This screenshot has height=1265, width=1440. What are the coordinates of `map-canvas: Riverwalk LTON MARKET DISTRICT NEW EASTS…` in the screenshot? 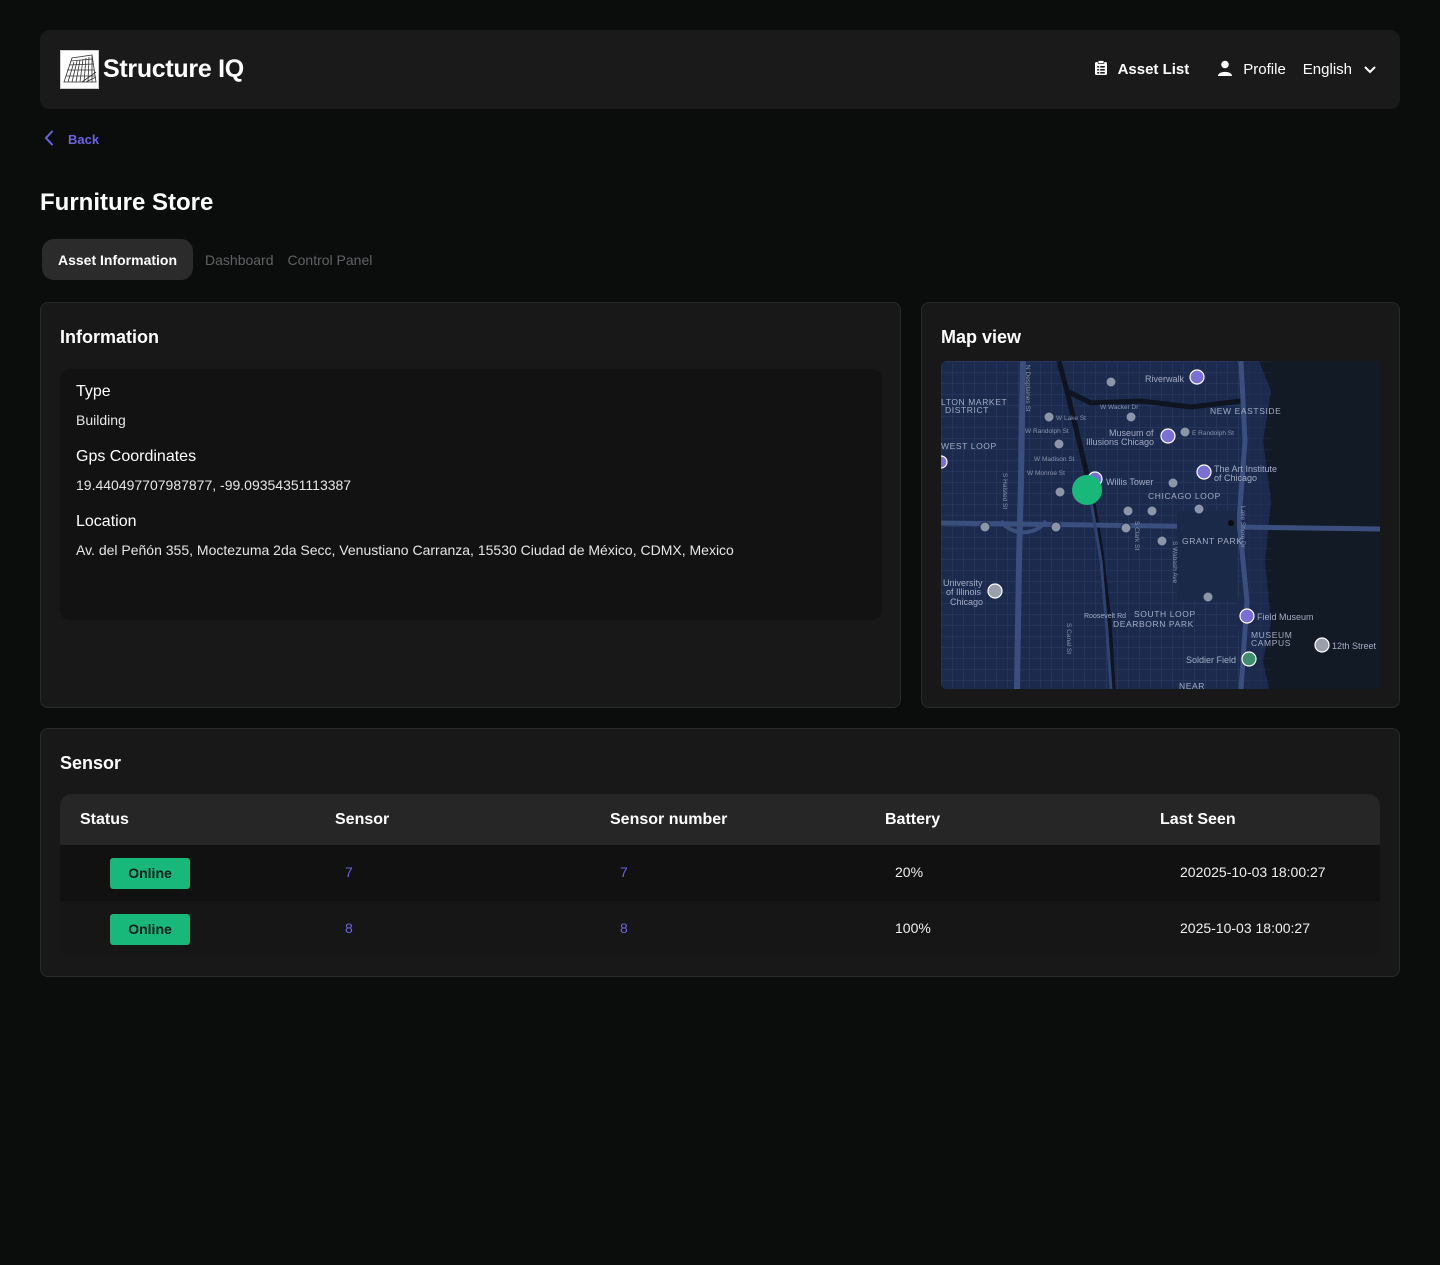 It's located at (1160, 525).